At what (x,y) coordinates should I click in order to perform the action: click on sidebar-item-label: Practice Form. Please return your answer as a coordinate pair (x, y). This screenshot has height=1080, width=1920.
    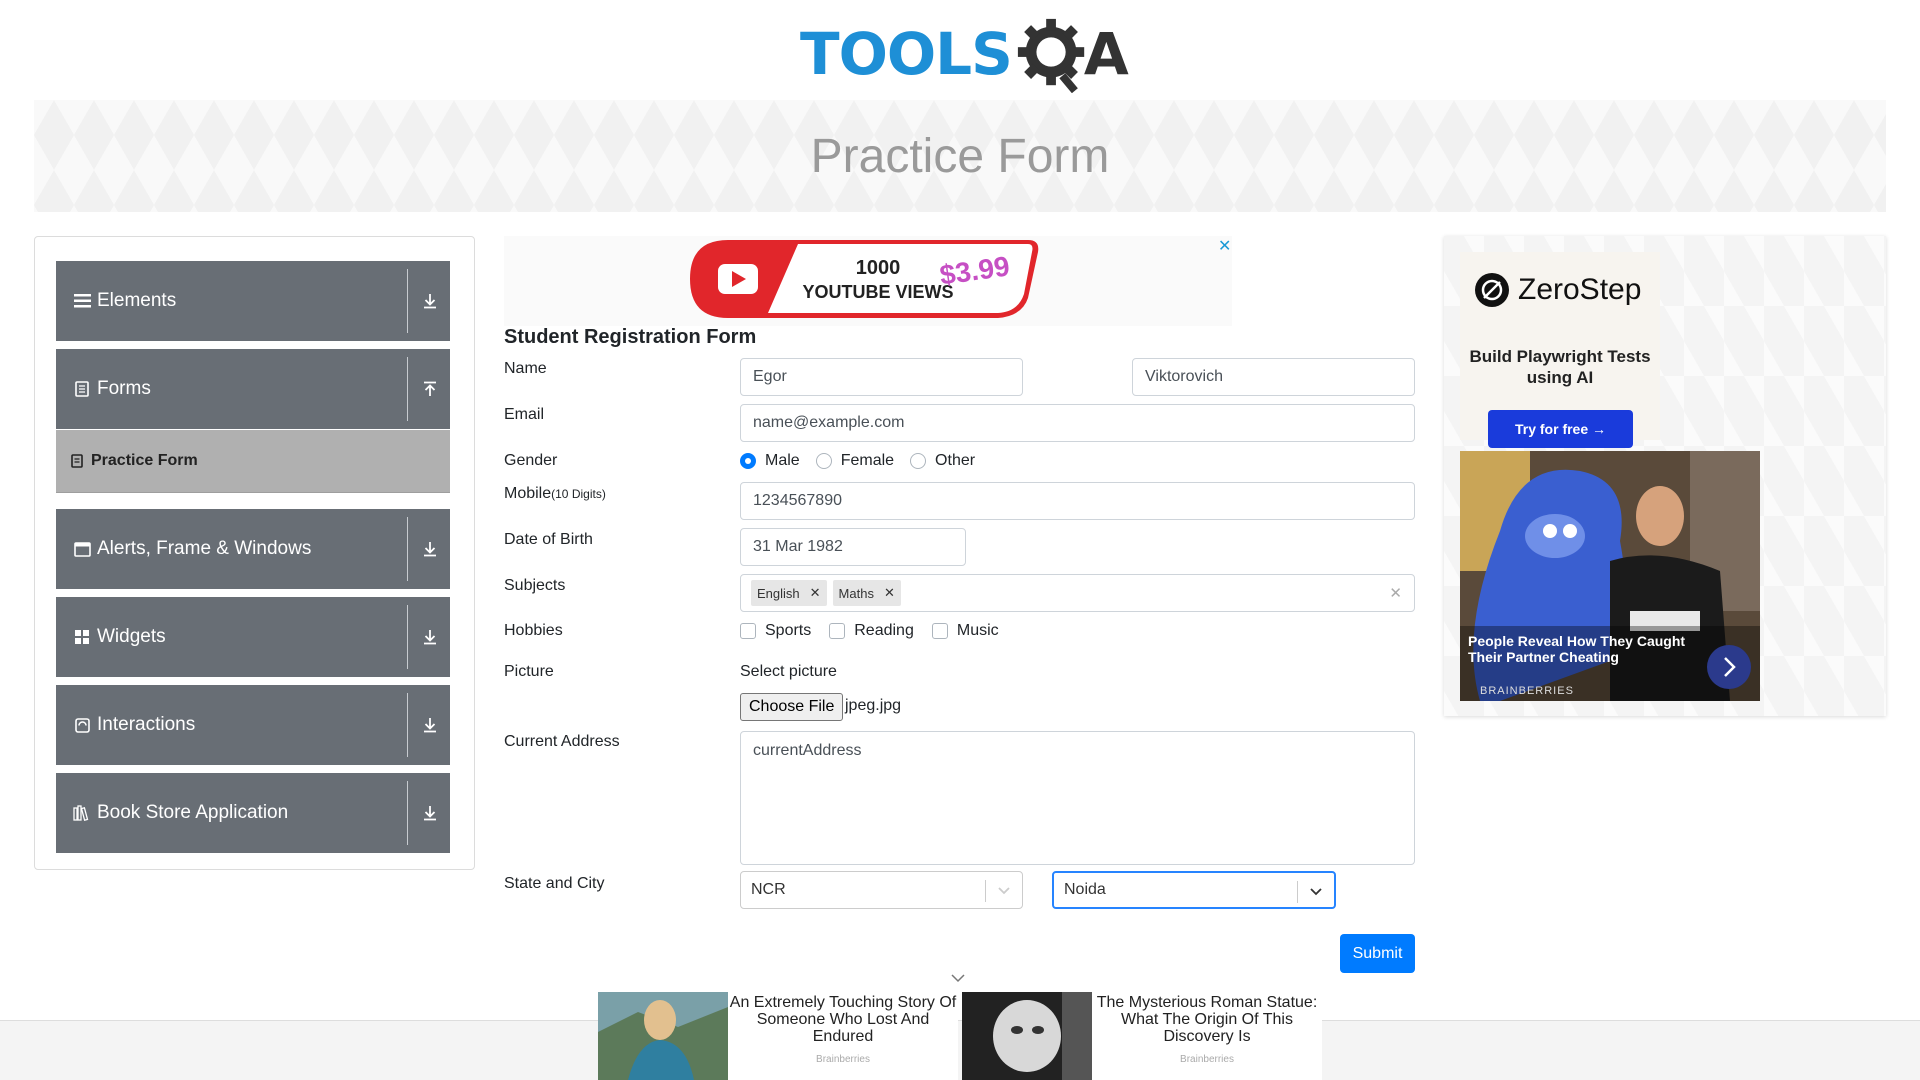
    Looking at the image, I should click on (144, 460).